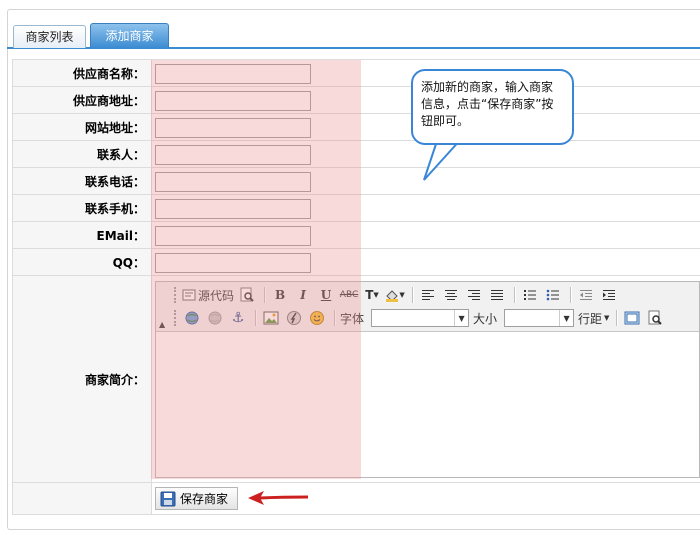  What do you see at coordinates (233, 128) in the screenshot?
I see `website-input` at bounding box center [233, 128].